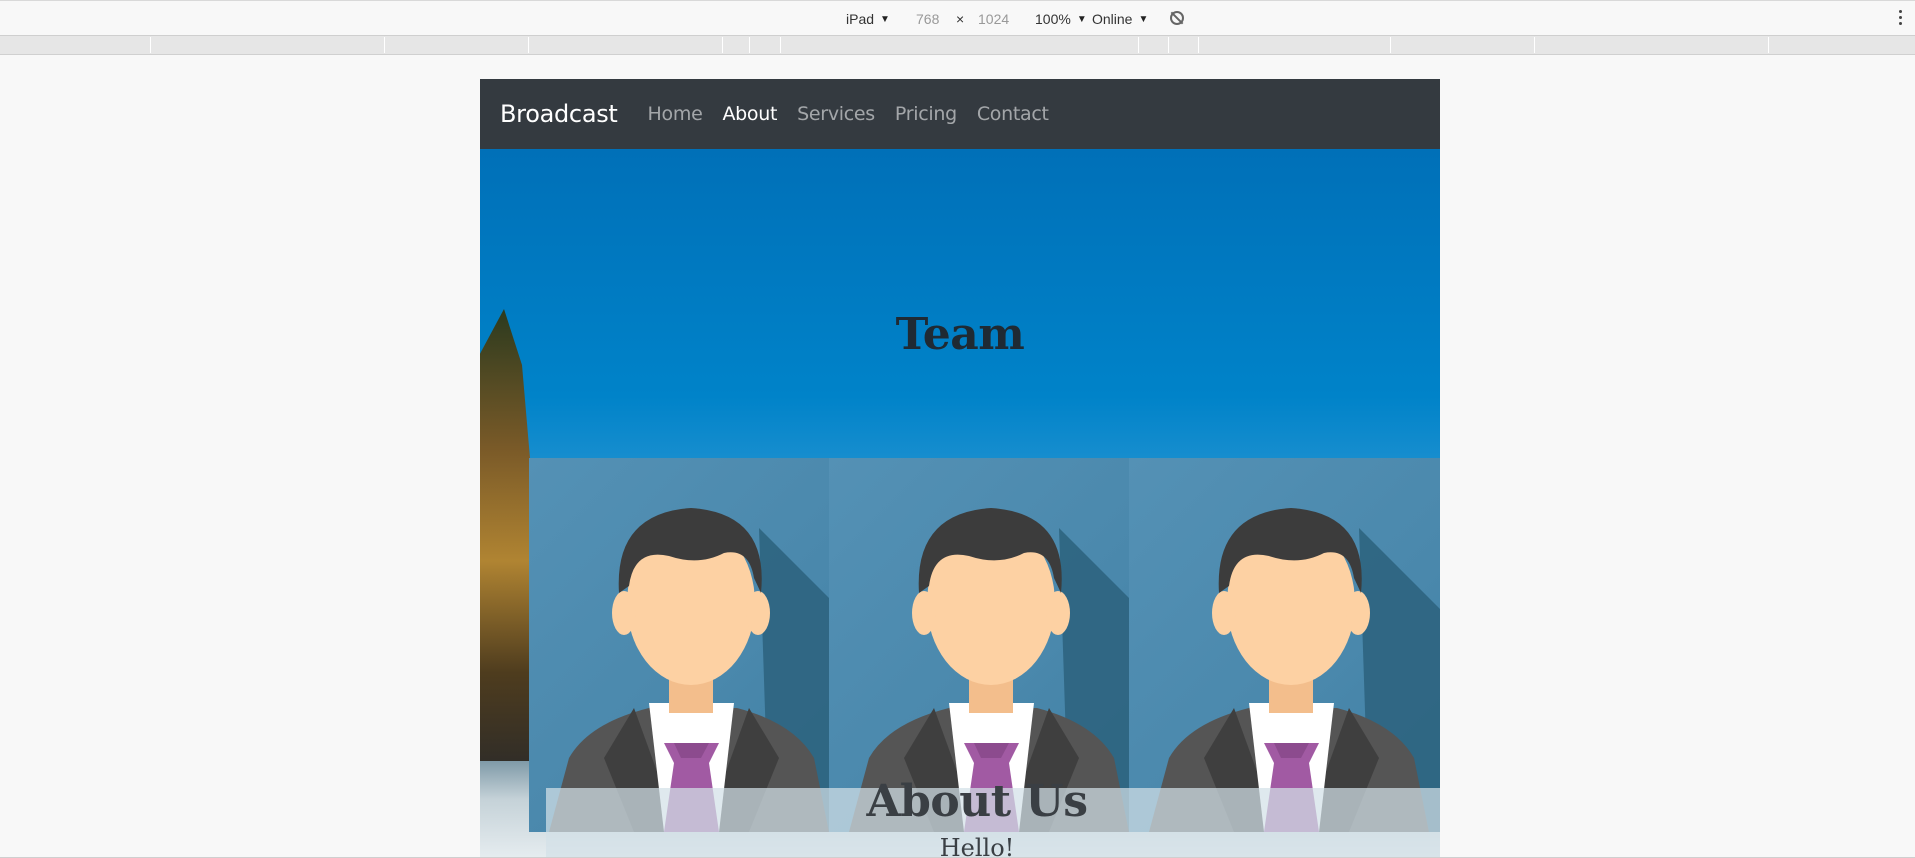  What do you see at coordinates (960, 334) in the screenshot?
I see `team-heading: Team` at bounding box center [960, 334].